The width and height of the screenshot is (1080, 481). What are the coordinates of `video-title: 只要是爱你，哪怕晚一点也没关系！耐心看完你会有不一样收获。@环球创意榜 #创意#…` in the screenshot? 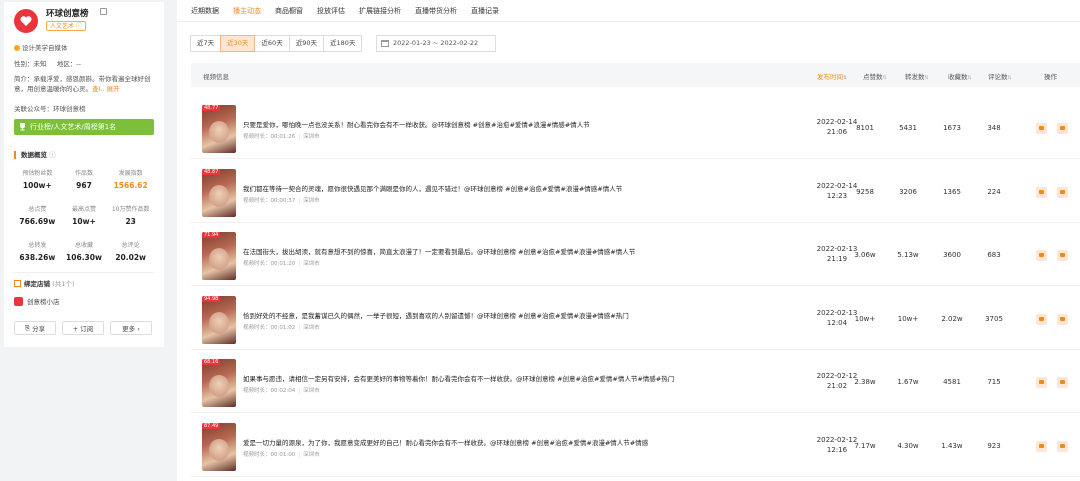 It's located at (416, 124).